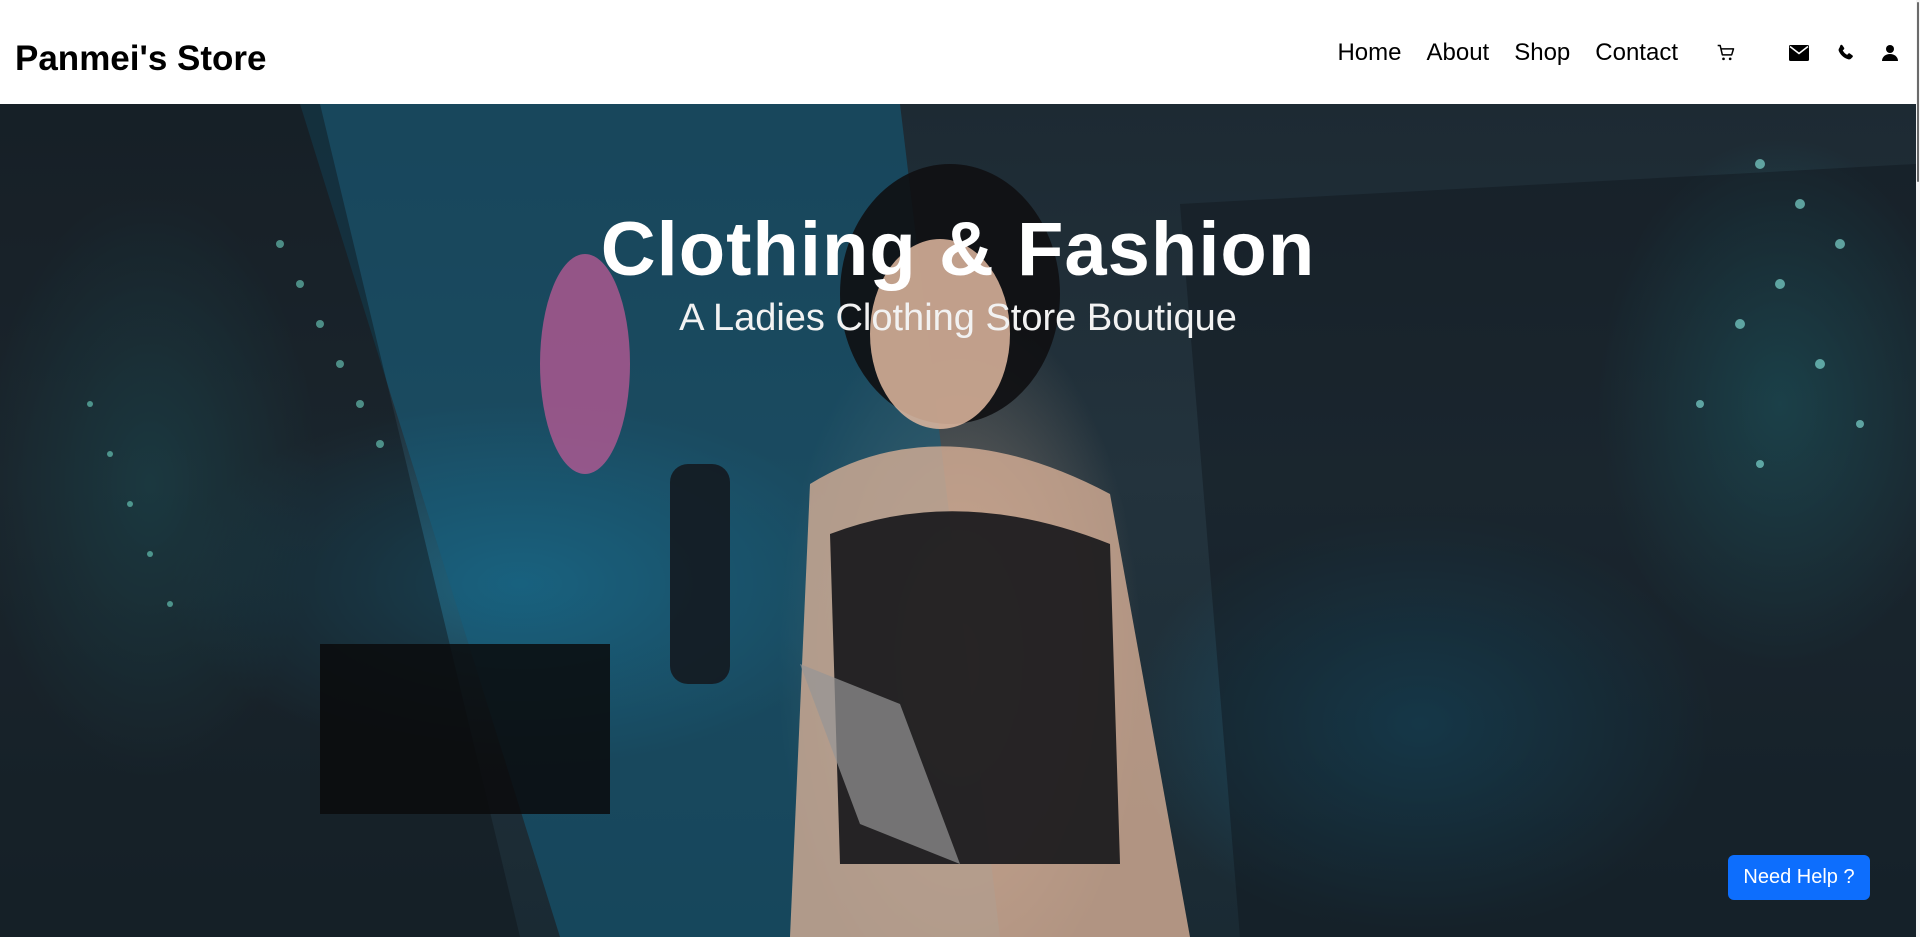 The image size is (1920, 937). What do you see at coordinates (140, 59) in the screenshot?
I see `brand-logo: Panmei's Store` at bounding box center [140, 59].